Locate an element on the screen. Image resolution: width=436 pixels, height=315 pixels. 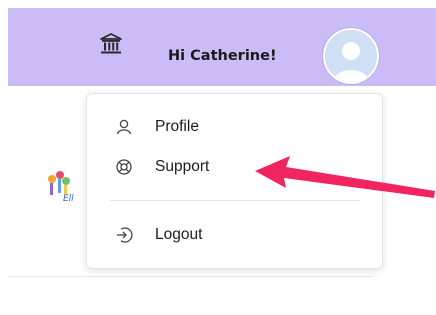
avatar-silhouette-icon is located at coordinates (351, 56).